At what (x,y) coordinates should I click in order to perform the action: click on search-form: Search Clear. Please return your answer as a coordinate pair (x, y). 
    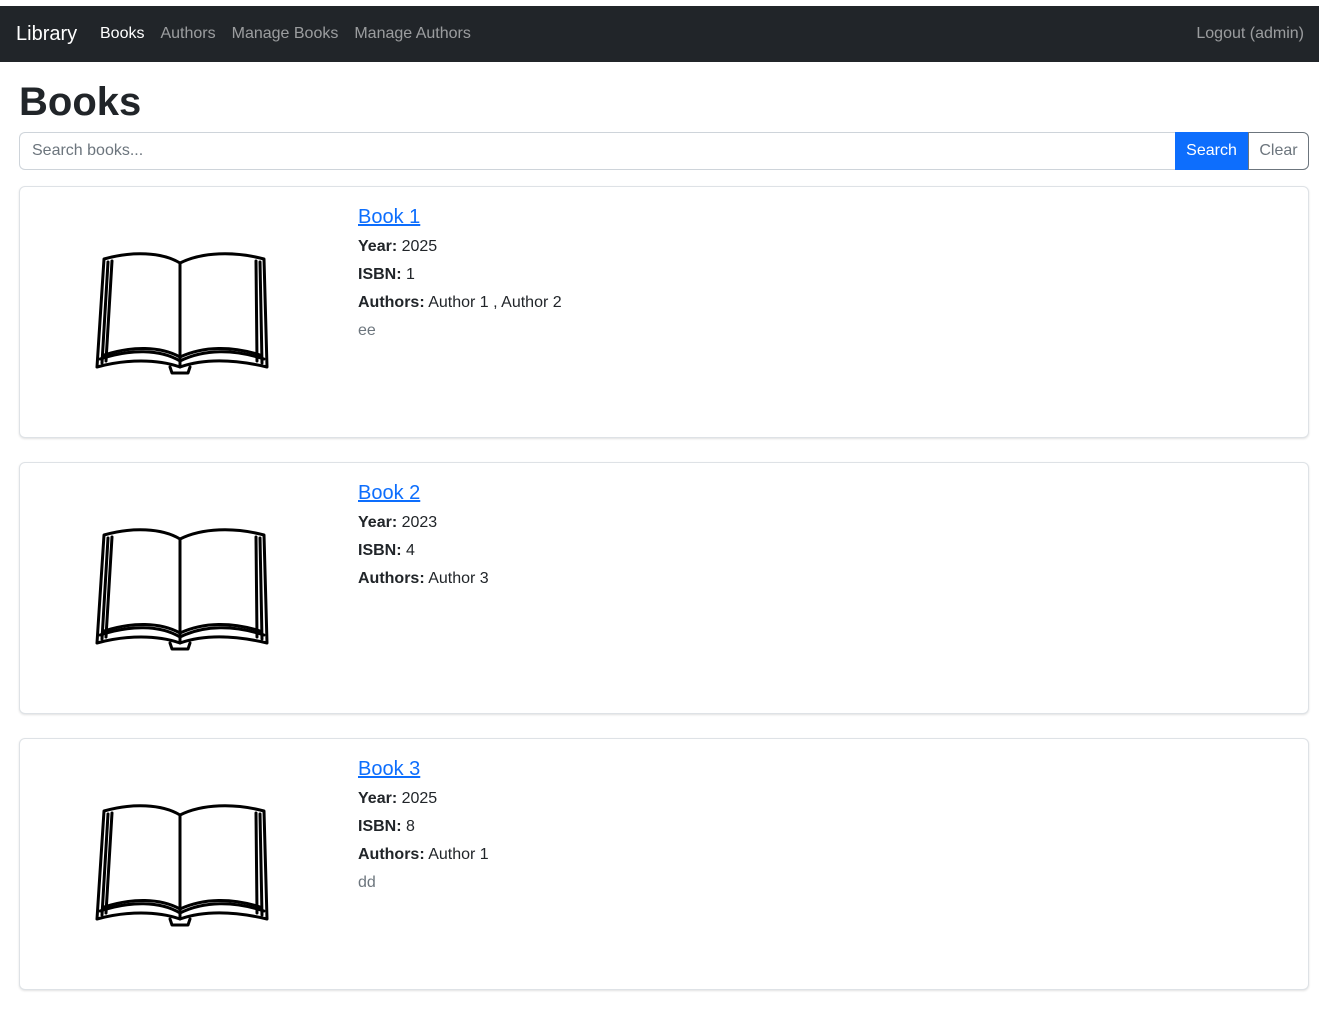
    Looking at the image, I should click on (664, 151).